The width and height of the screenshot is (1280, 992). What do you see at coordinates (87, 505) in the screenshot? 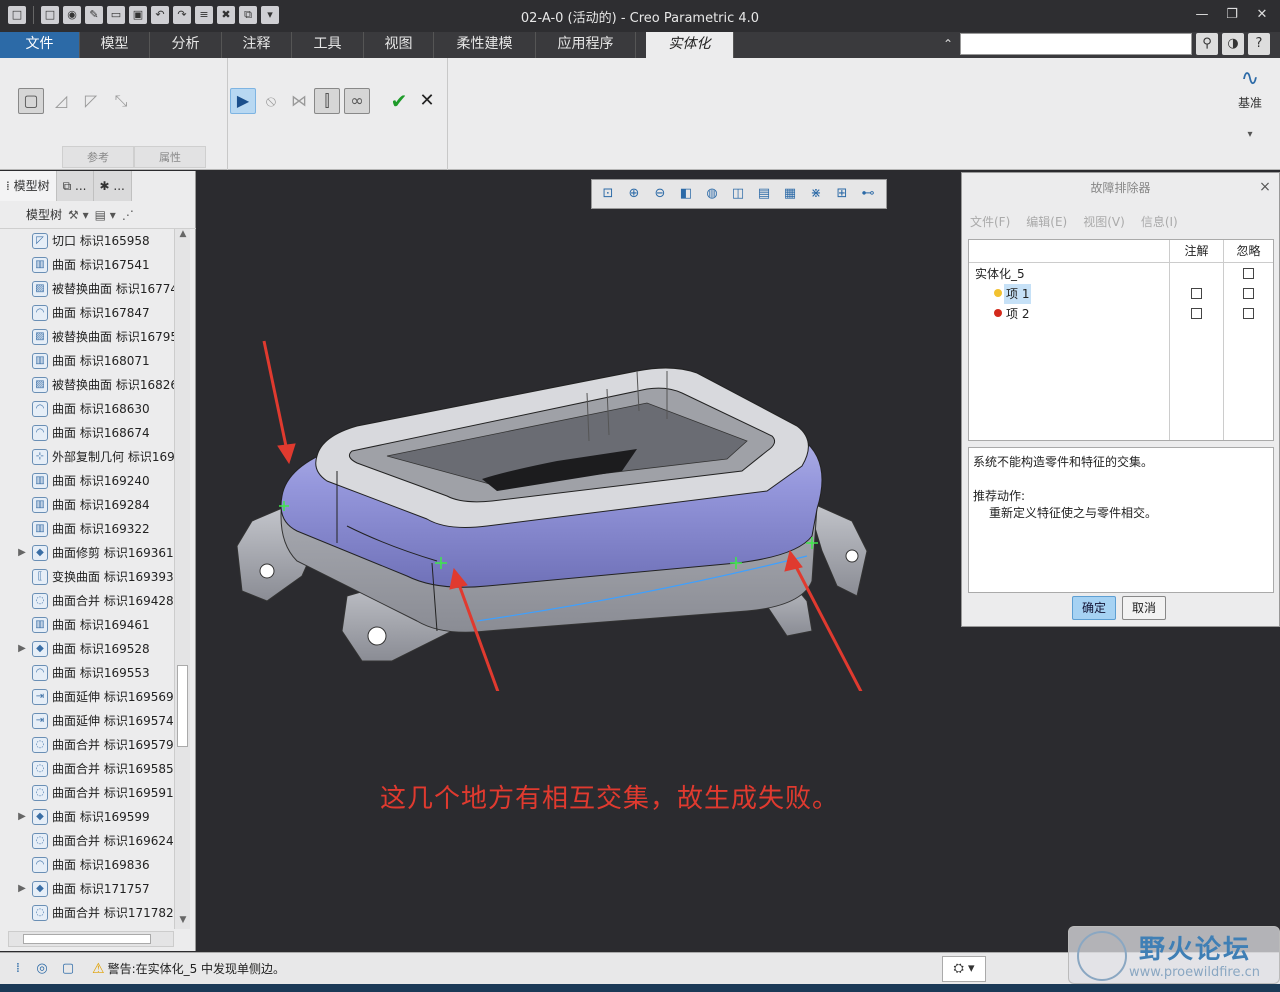
I see `tree-node: ▥ 曲面 标识169284` at bounding box center [87, 505].